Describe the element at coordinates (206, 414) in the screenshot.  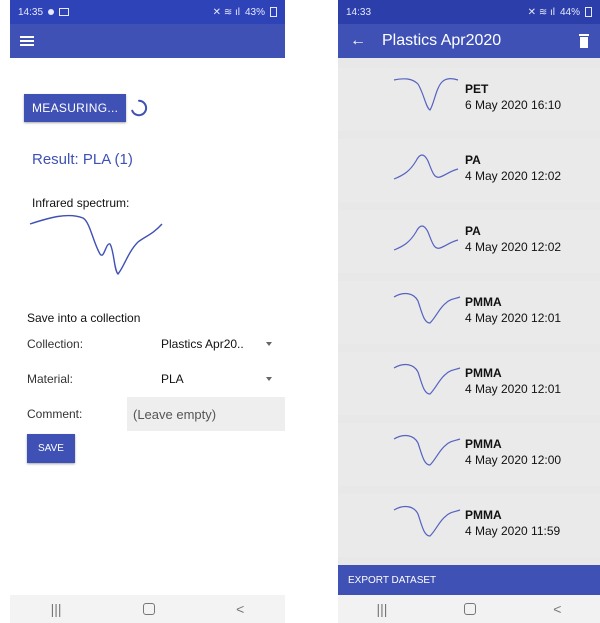
I see `comment-input: (Leave empty)` at that location.